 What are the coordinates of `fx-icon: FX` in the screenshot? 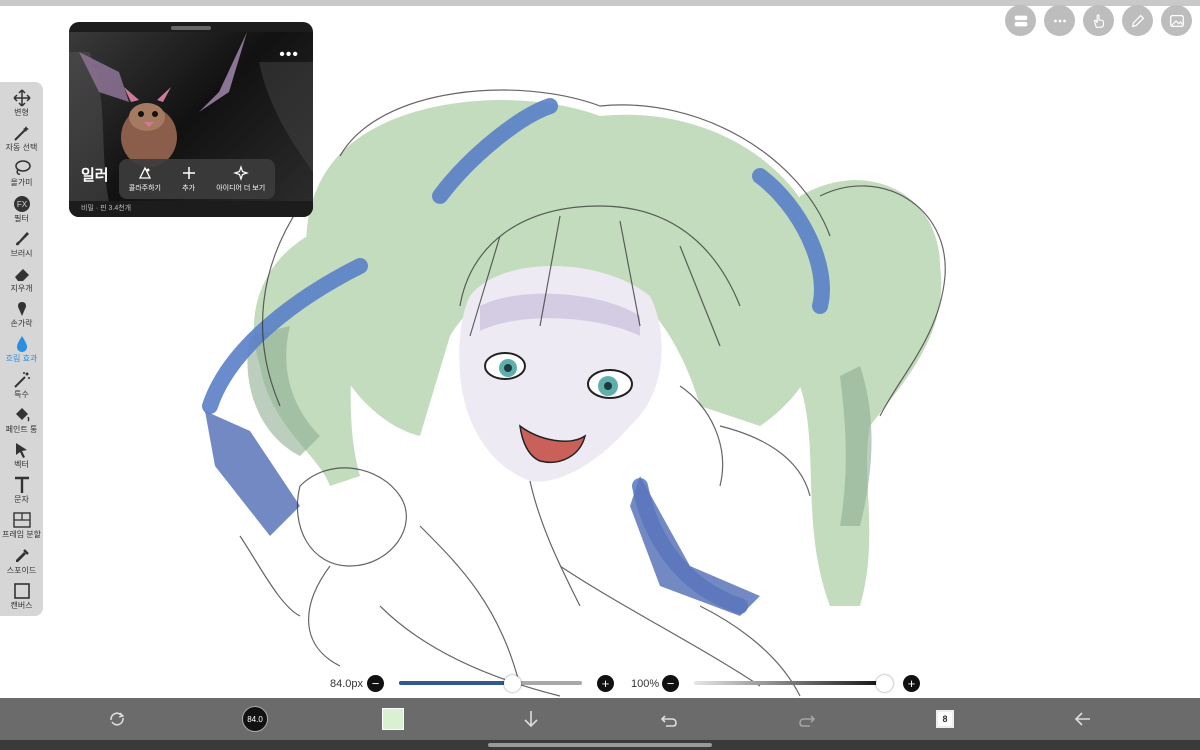 It's located at (22, 204).